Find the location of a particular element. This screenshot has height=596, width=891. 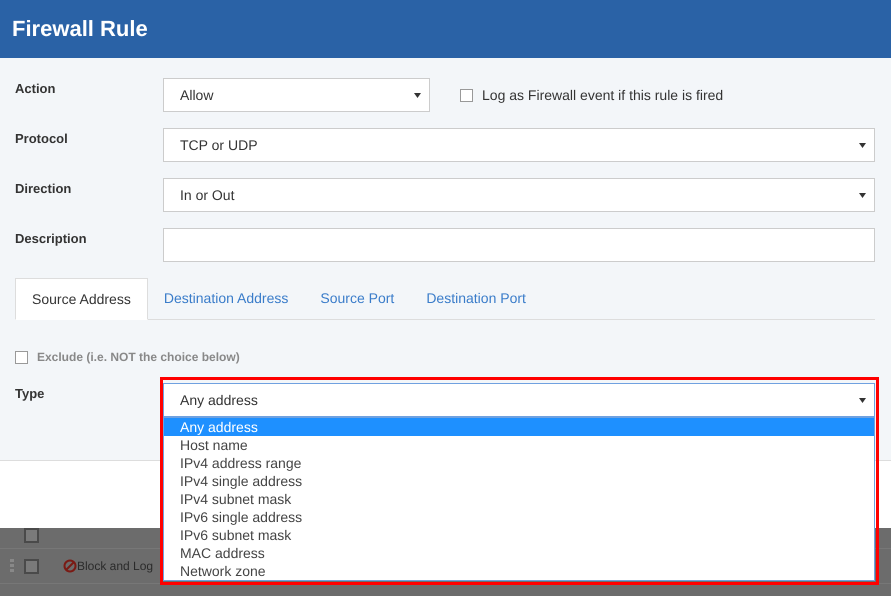

tab: Destination Address is located at coordinates (226, 299).